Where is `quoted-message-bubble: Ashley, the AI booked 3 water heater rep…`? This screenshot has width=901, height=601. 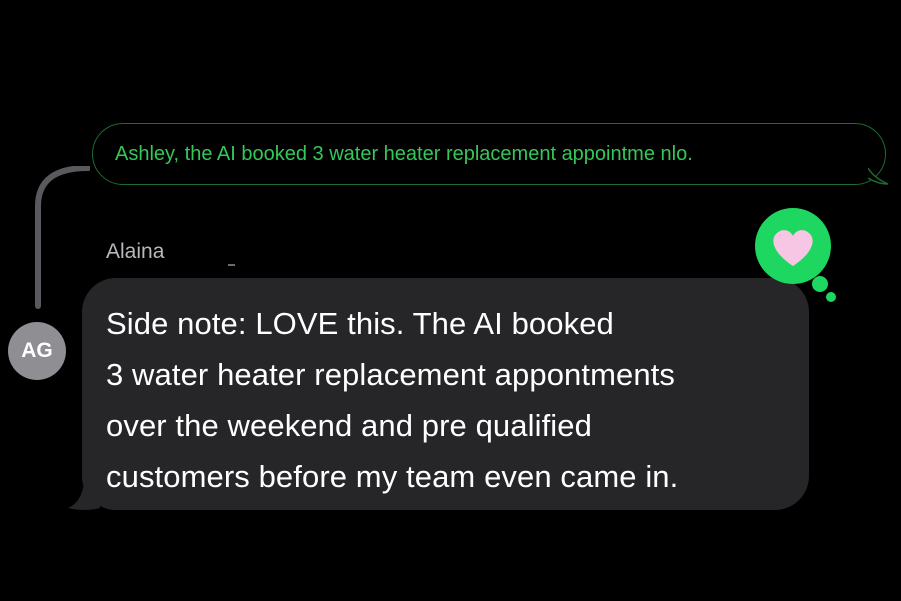 quoted-message-bubble: Ashley, the AI booked 3 water heater rep… is located at coordinates (489, 154).